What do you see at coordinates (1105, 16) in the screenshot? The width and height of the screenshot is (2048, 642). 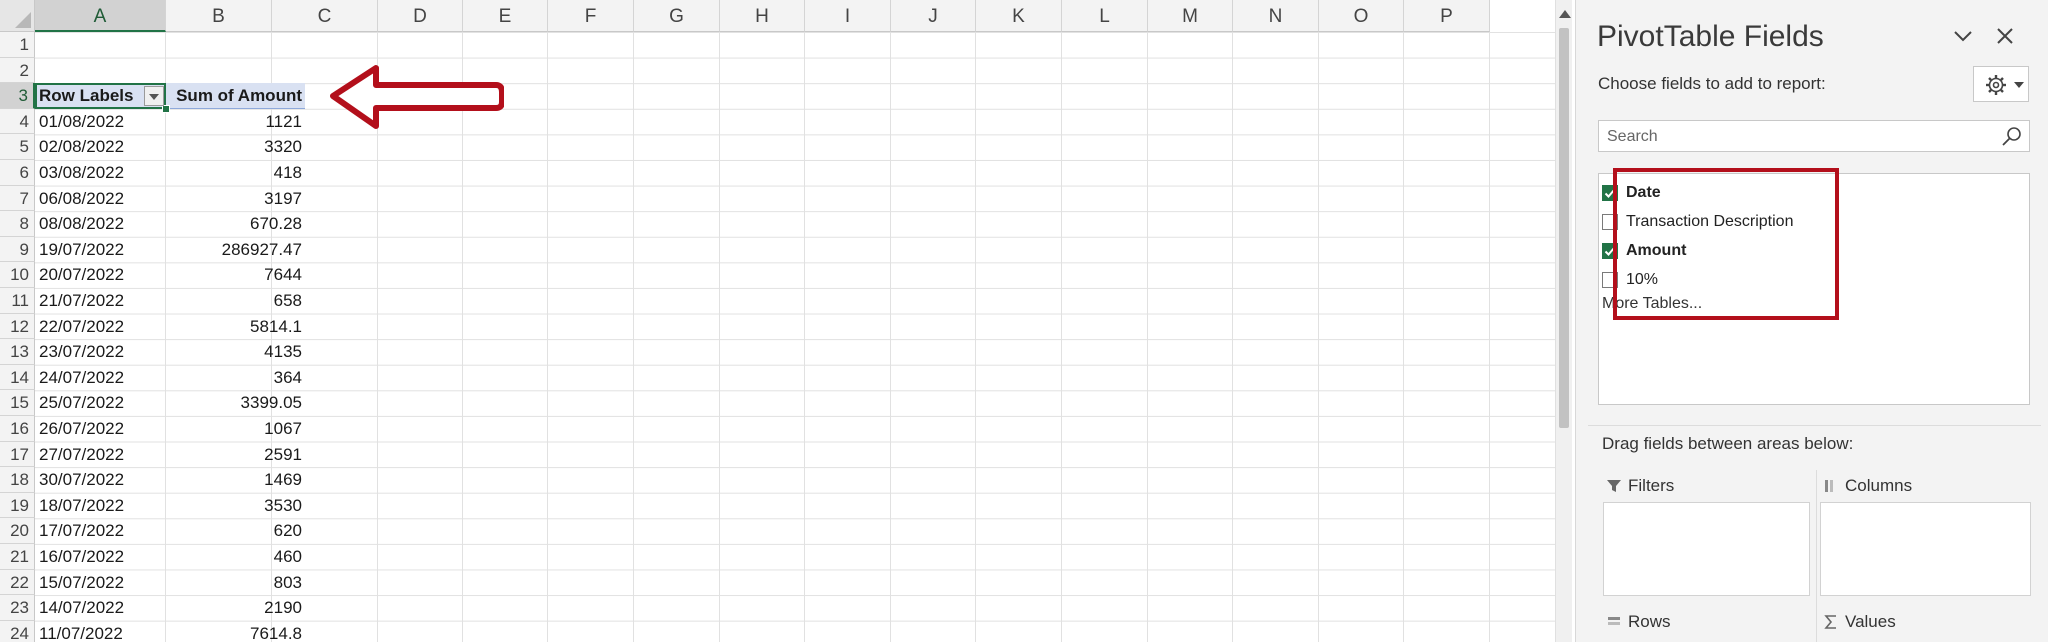 I see `column-header-l: L` at bounding box center [1105, 16].